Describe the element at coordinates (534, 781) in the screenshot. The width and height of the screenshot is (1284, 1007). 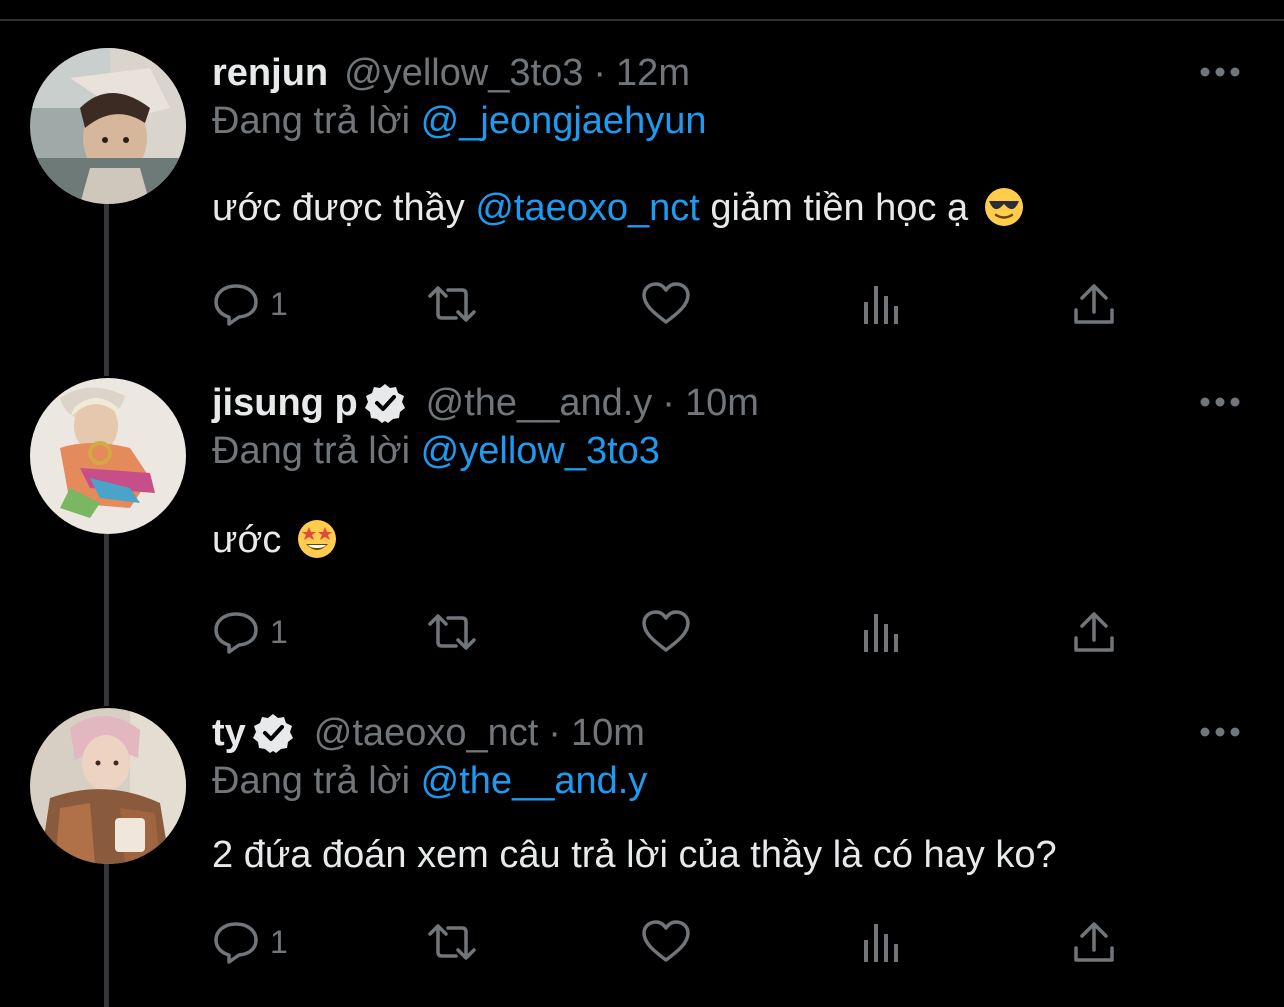
I see `reply-to-mention: @the__and.y` at that location.